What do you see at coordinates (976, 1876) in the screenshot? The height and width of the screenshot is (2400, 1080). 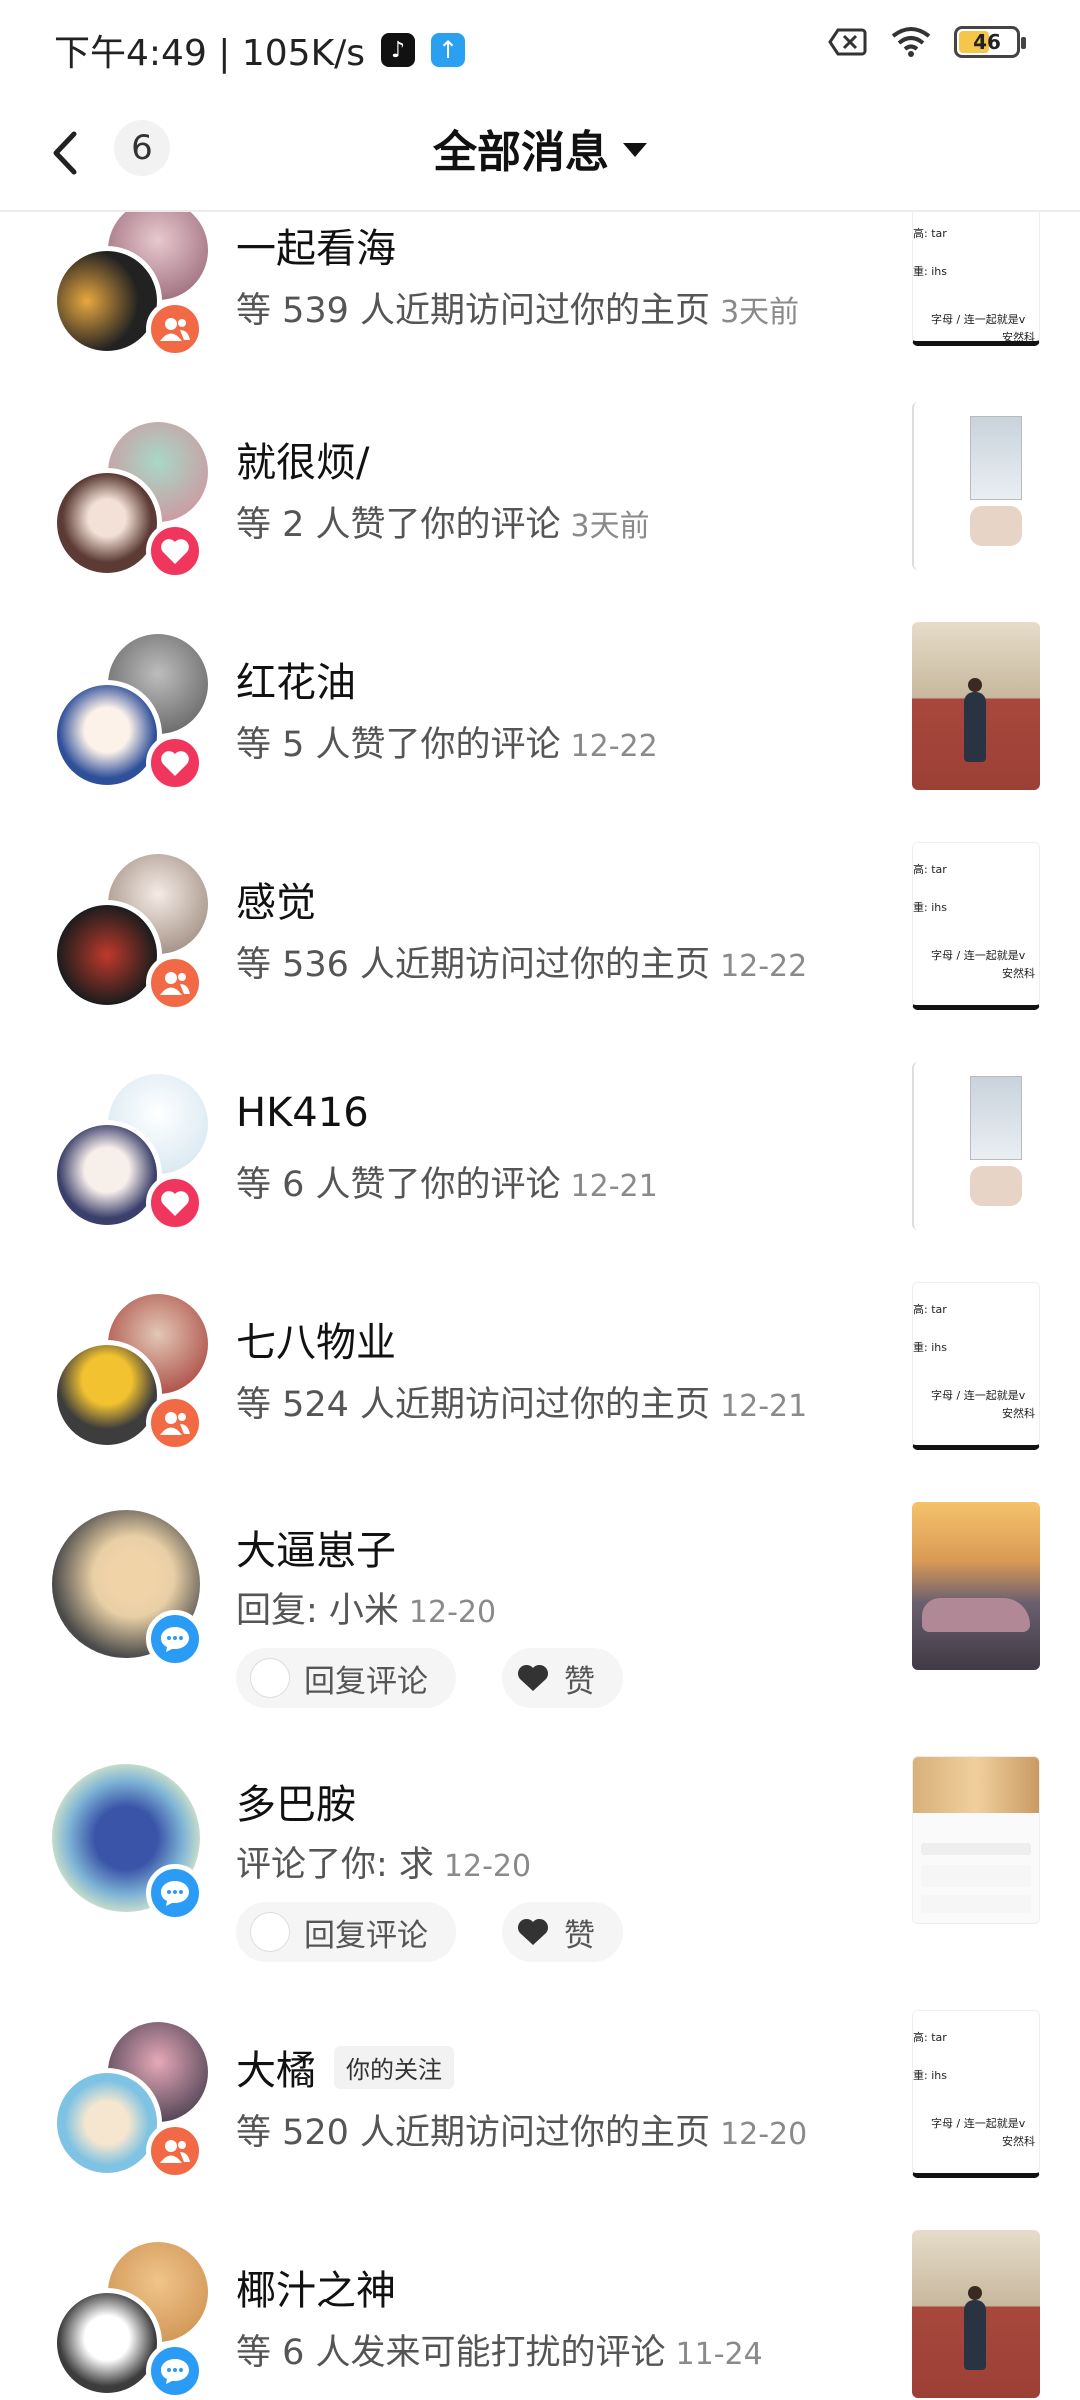 I see `thumb-bar` at bounding box center [976, 1876].